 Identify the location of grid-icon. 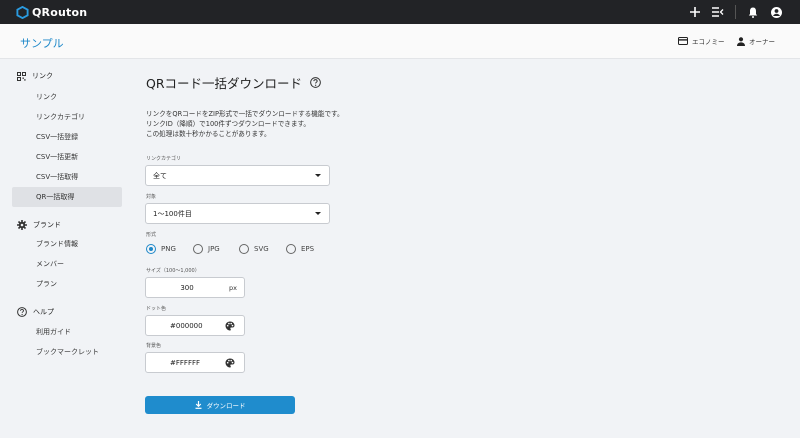
(21, 76).